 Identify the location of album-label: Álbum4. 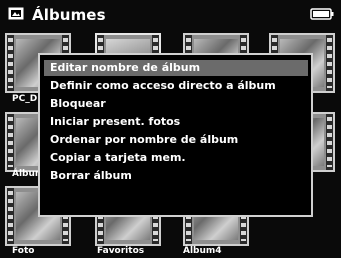
(202, 251).